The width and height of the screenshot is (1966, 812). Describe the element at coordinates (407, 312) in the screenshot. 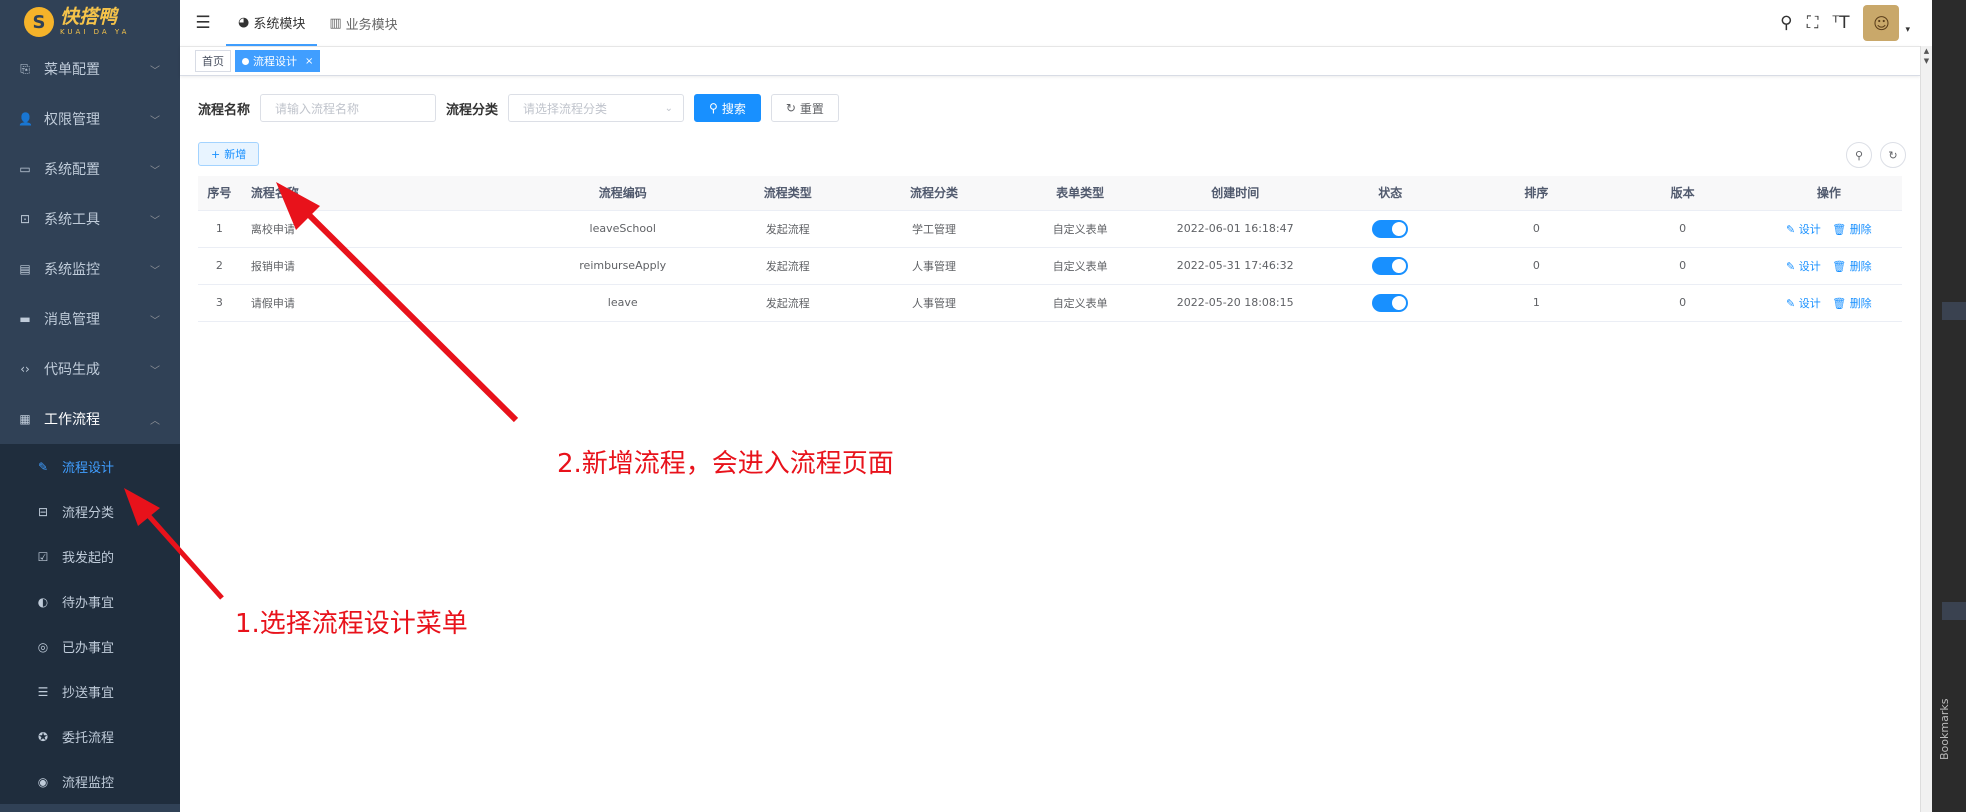

I see `arrow-step2` at that location.